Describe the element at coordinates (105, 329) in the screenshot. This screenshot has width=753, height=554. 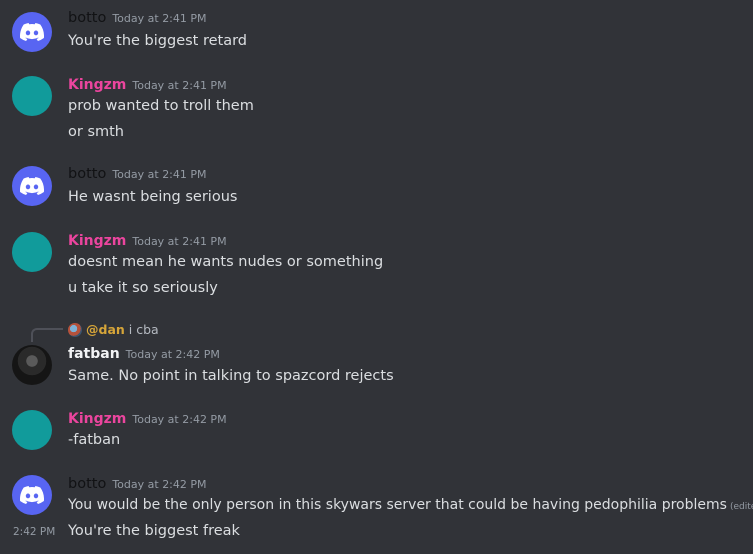
I see `reply-author: @dan` at that location.